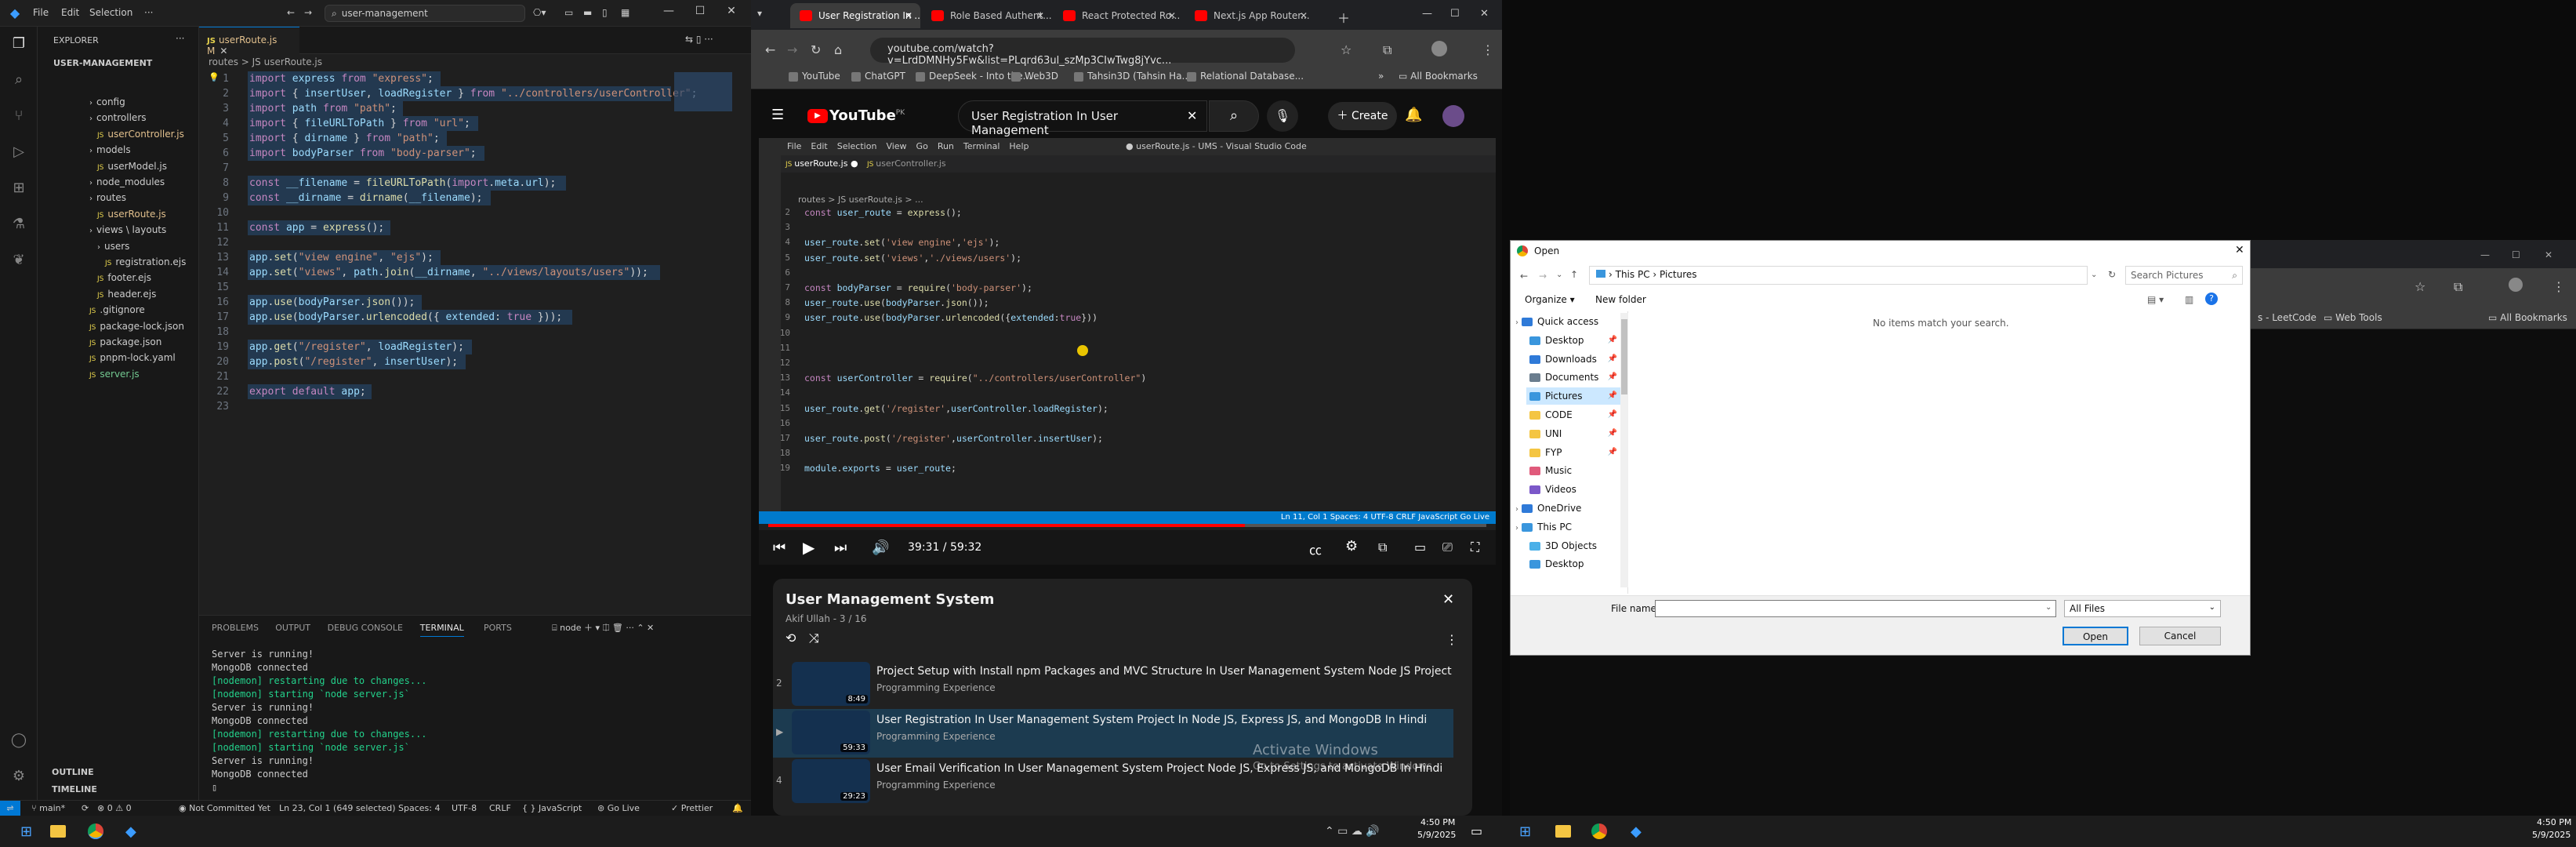 The height and width of the screenshot is (847, 2576). I want to click on layout-secondary-icon: ▯, so click(605, 12).